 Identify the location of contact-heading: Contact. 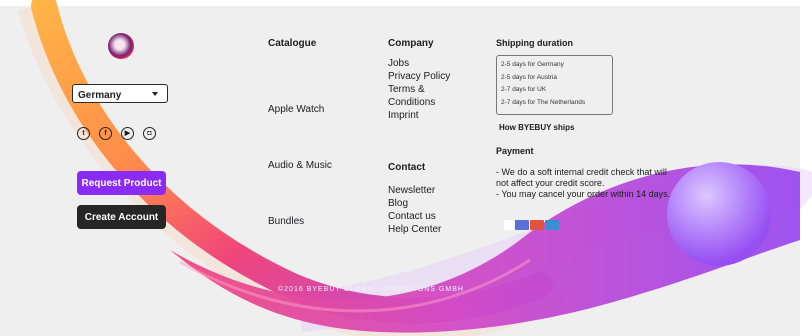
(407, 167).